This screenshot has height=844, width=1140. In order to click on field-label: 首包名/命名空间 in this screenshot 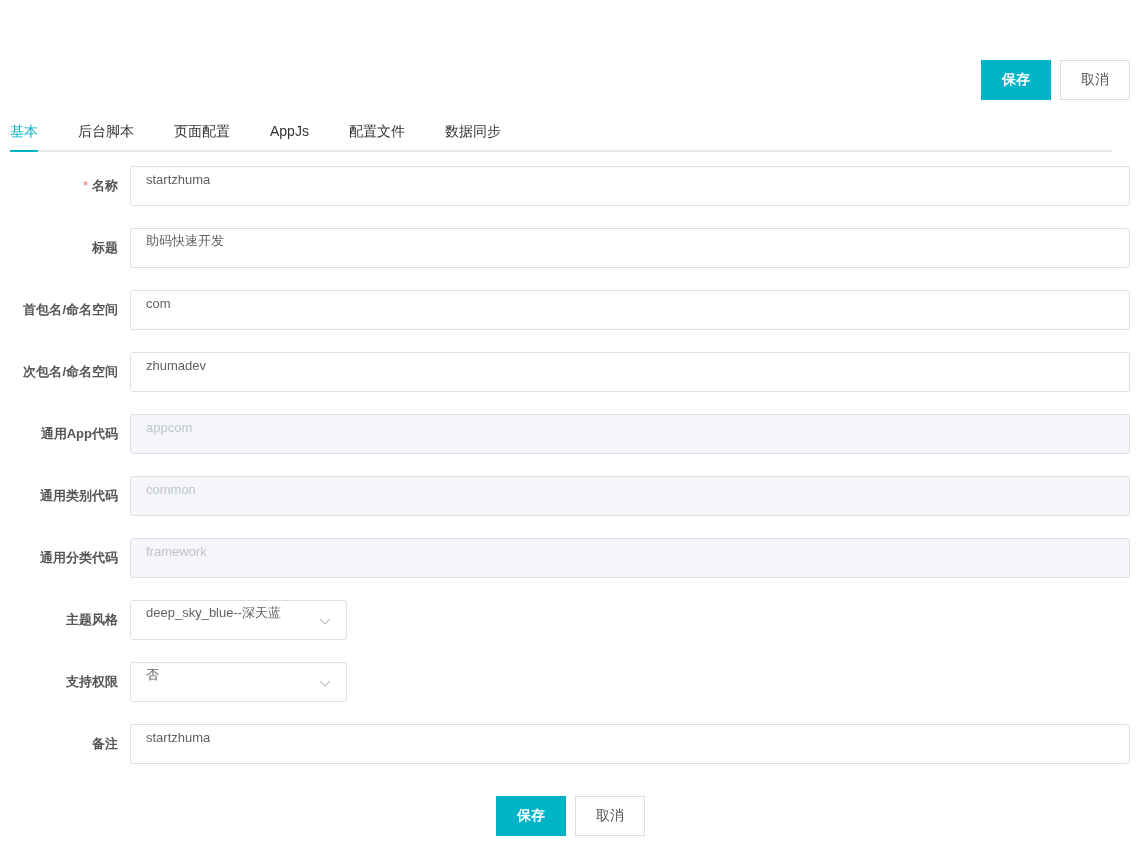, I will do `click(70, 309)`.